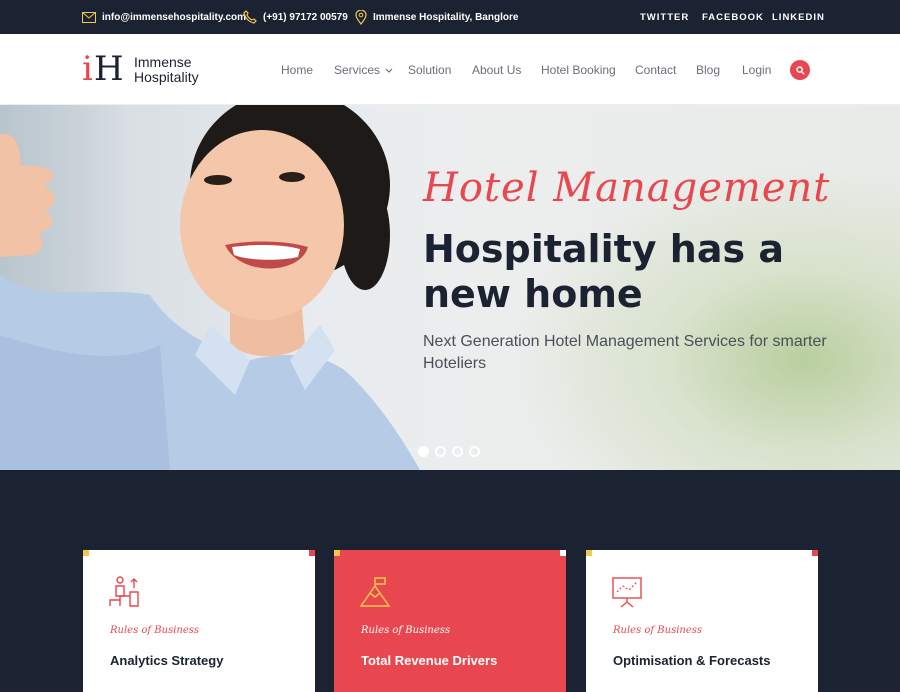 This screenshot has width=900, height=692. I want to click on nav-services-label: Services, so click(357, 69).